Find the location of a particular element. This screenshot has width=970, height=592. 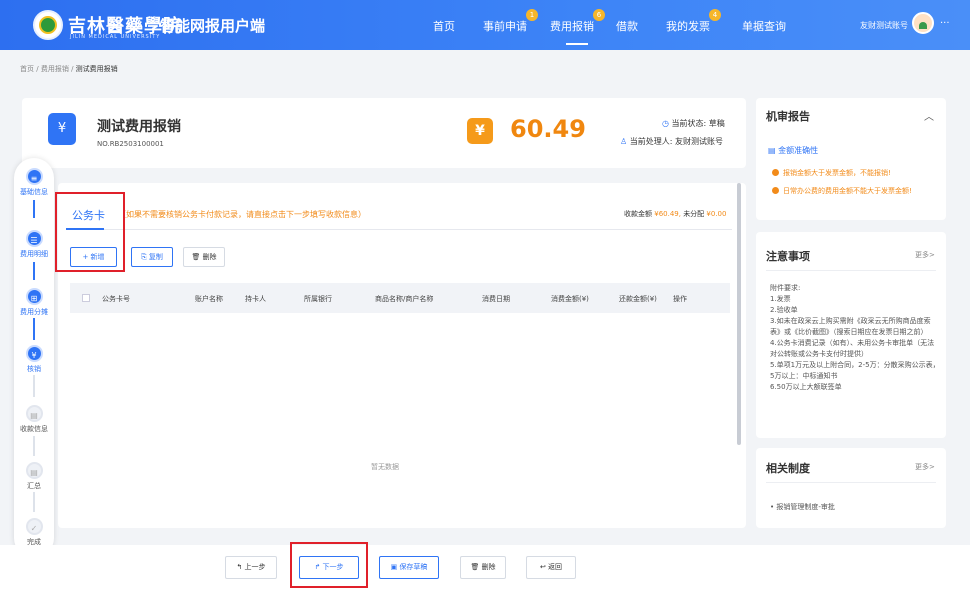

breadcrumb-home: 首页 is located at coordinates (27, 69).